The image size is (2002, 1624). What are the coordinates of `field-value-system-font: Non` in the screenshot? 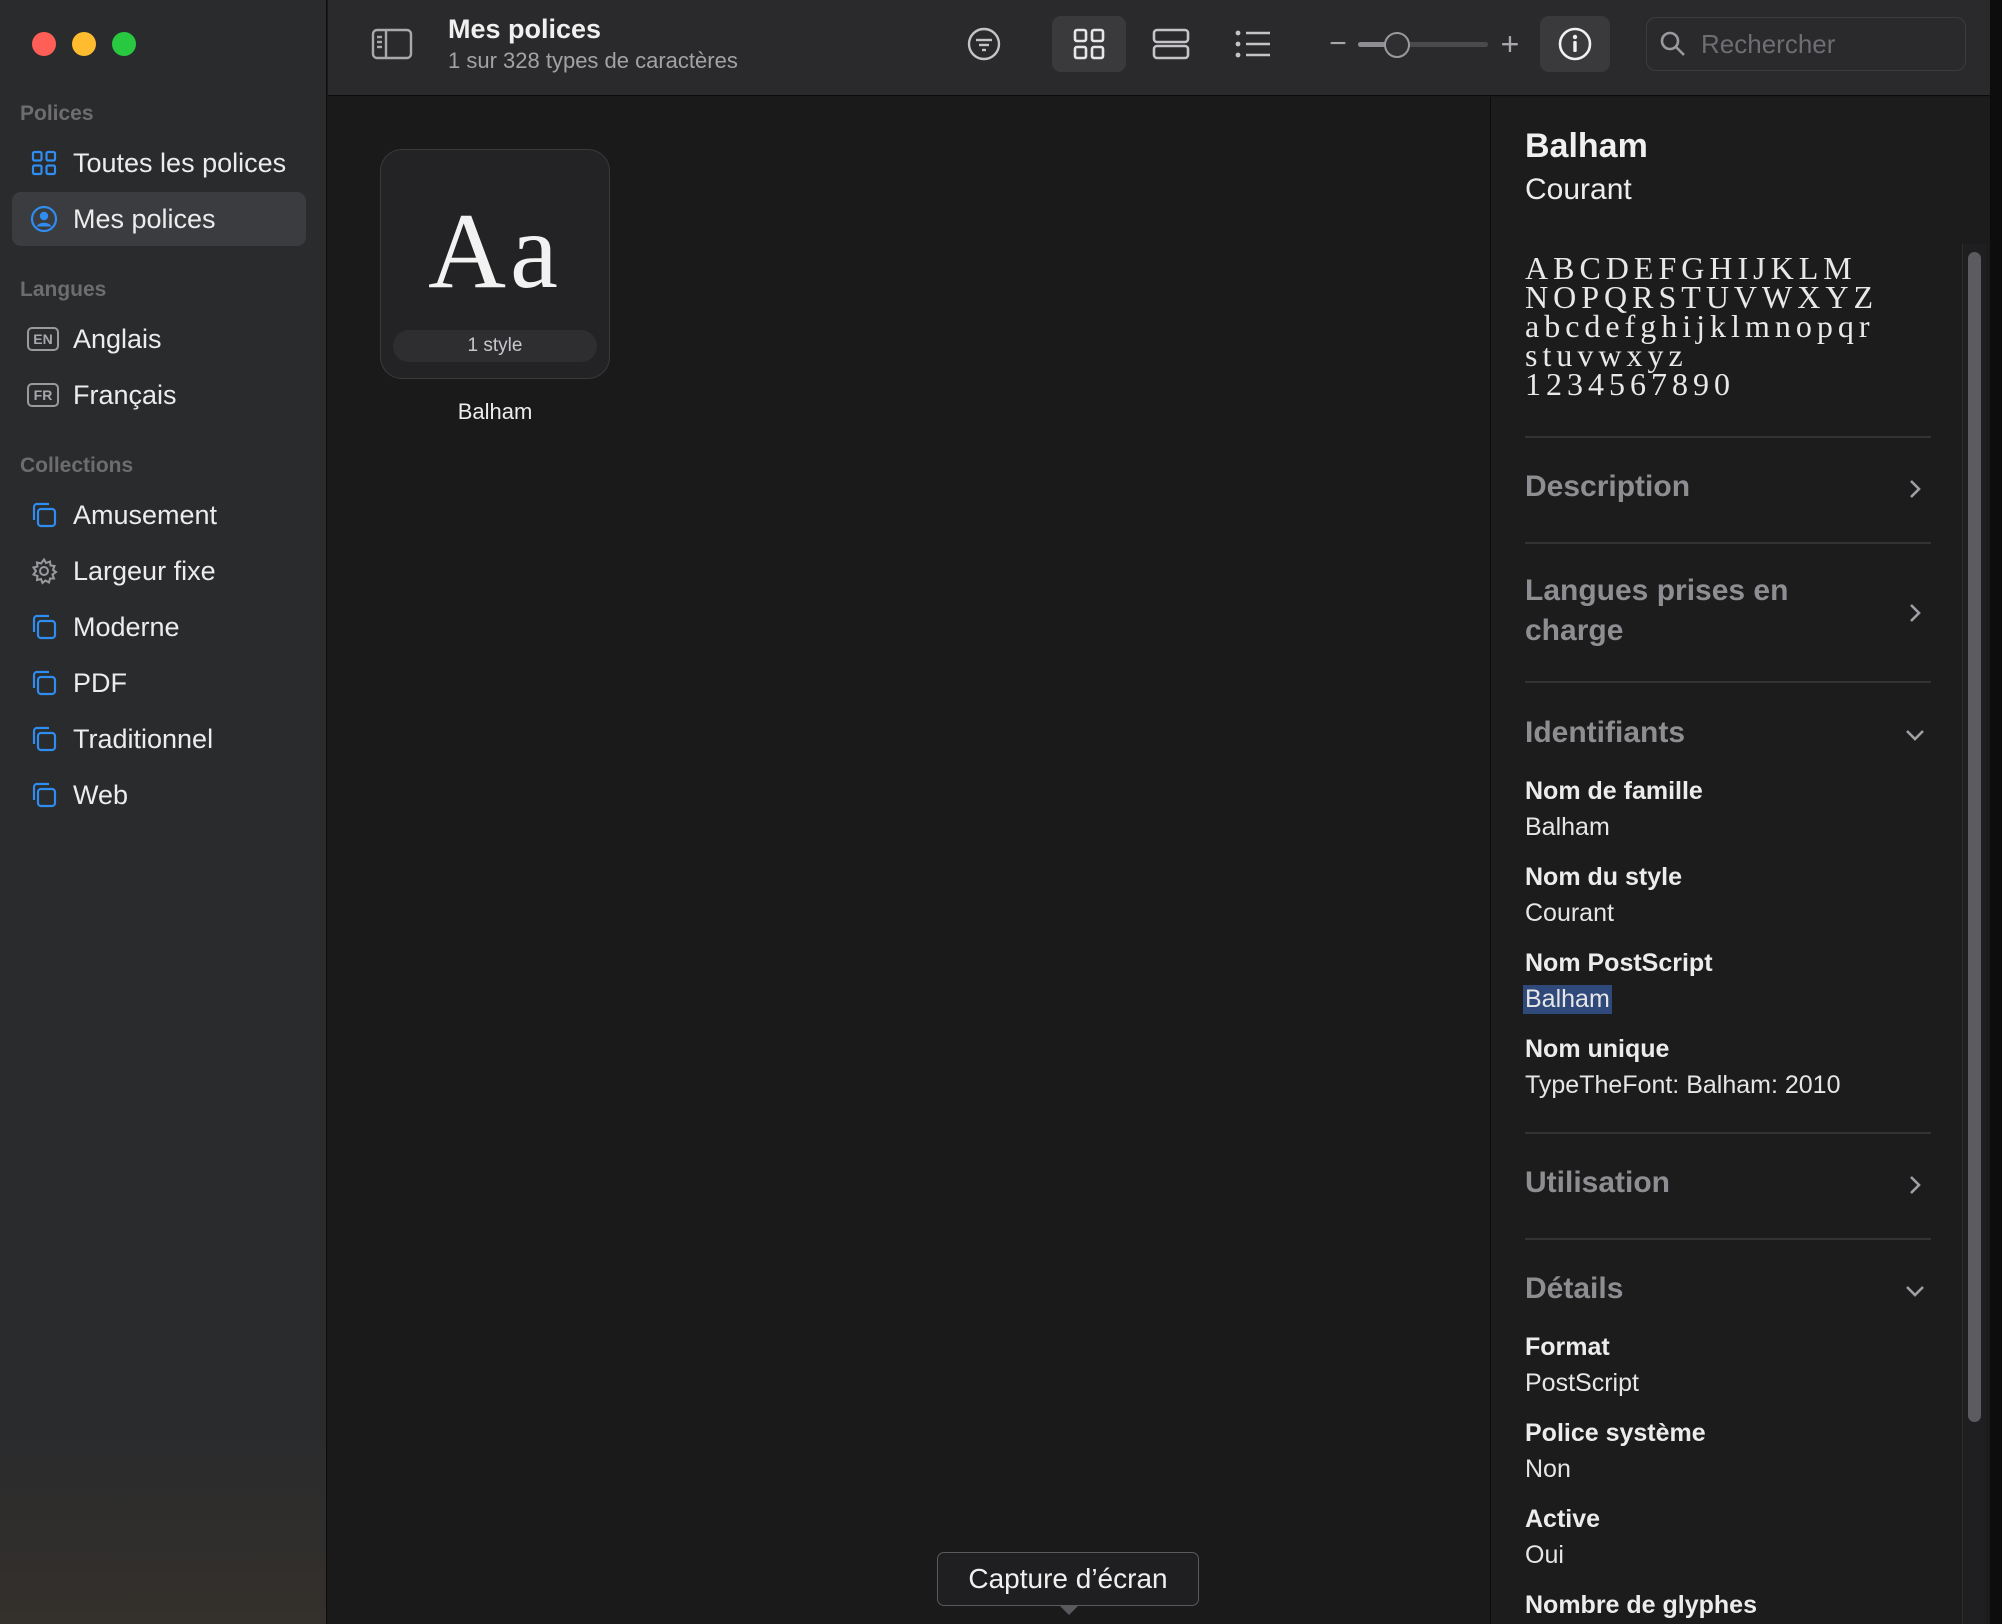 It's located at (1548, 1469).